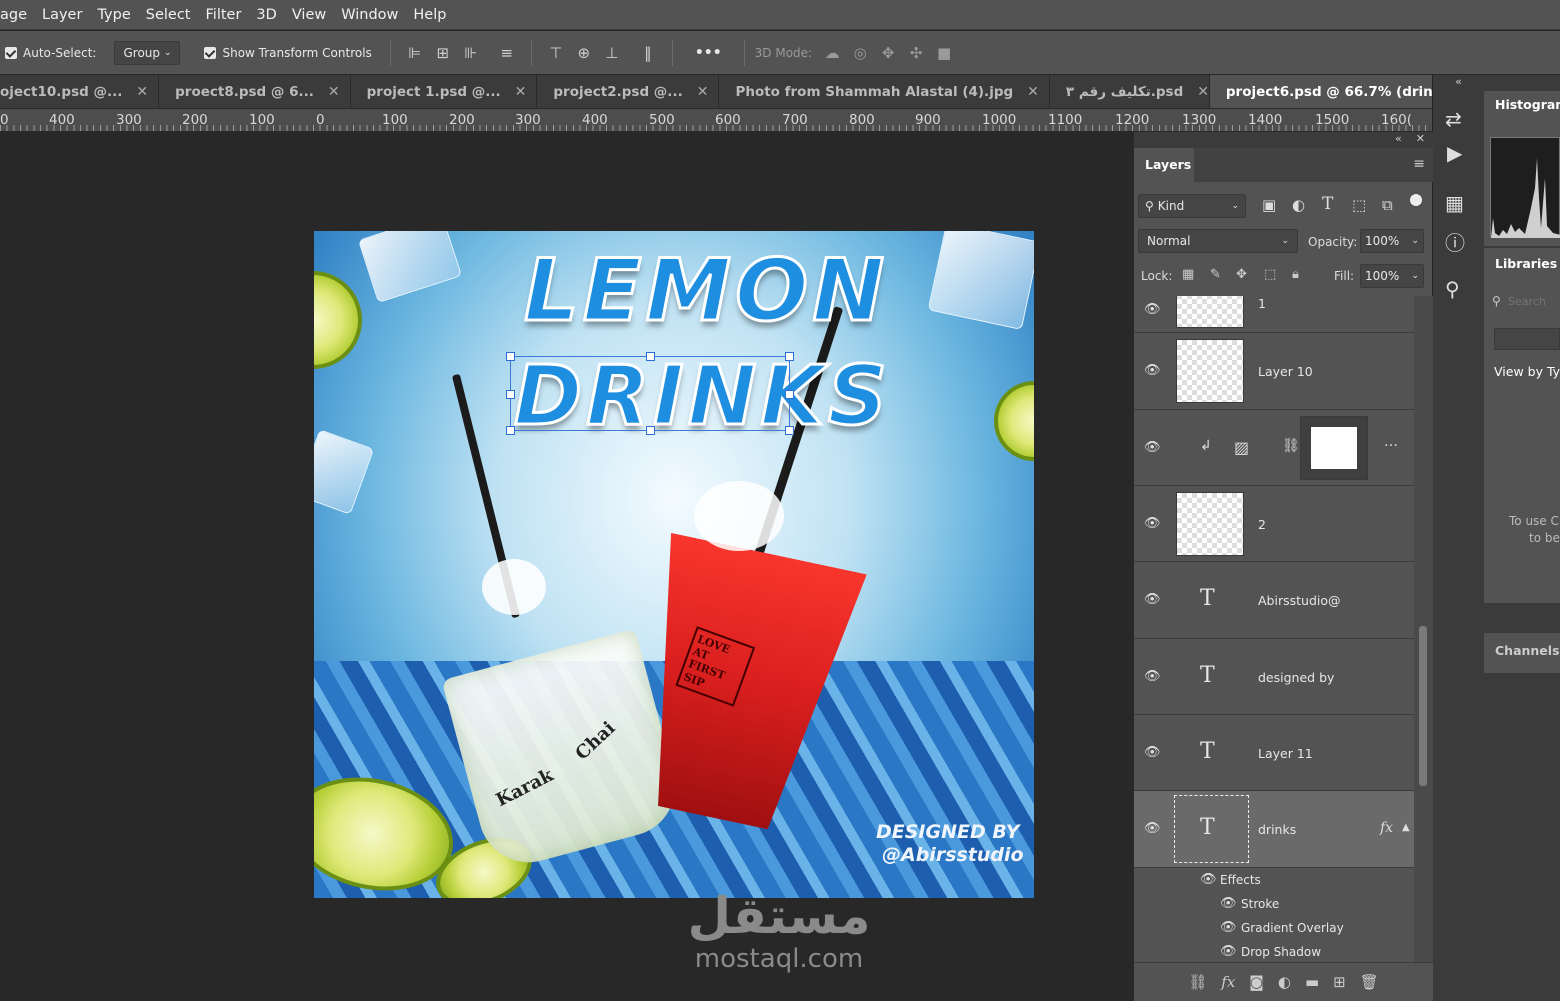 The height and width of the screenshot is (1001, 1560). I want to click on menu-help: Help, so click(429, 15).